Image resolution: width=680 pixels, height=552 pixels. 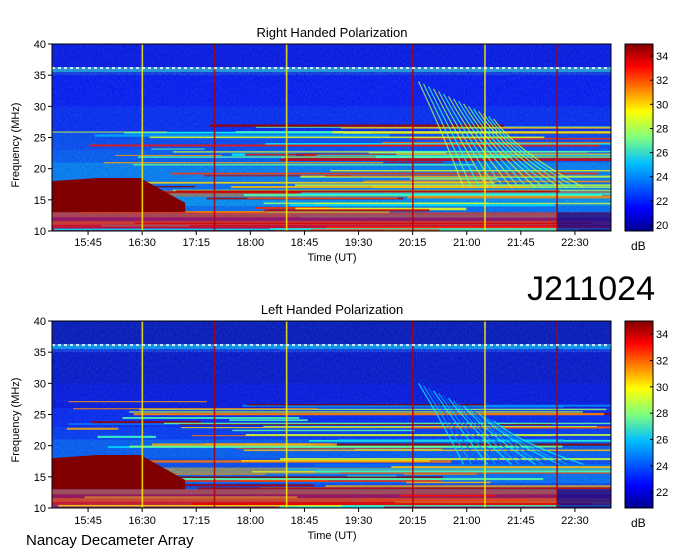 I want to click on x-tick-label: 22:30, so click(x=575, y=521).